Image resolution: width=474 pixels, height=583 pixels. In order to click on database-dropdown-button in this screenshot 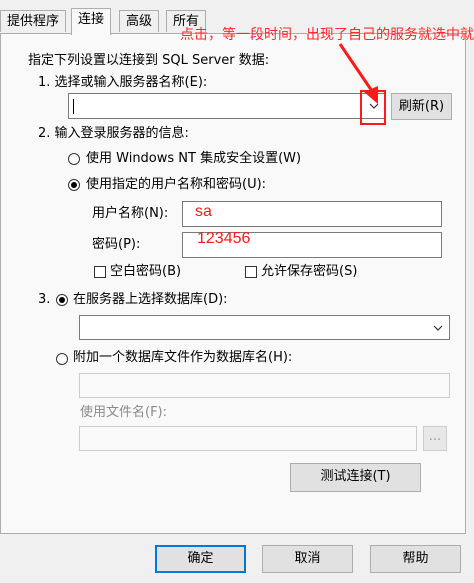, I will do `click(438, 327)`.